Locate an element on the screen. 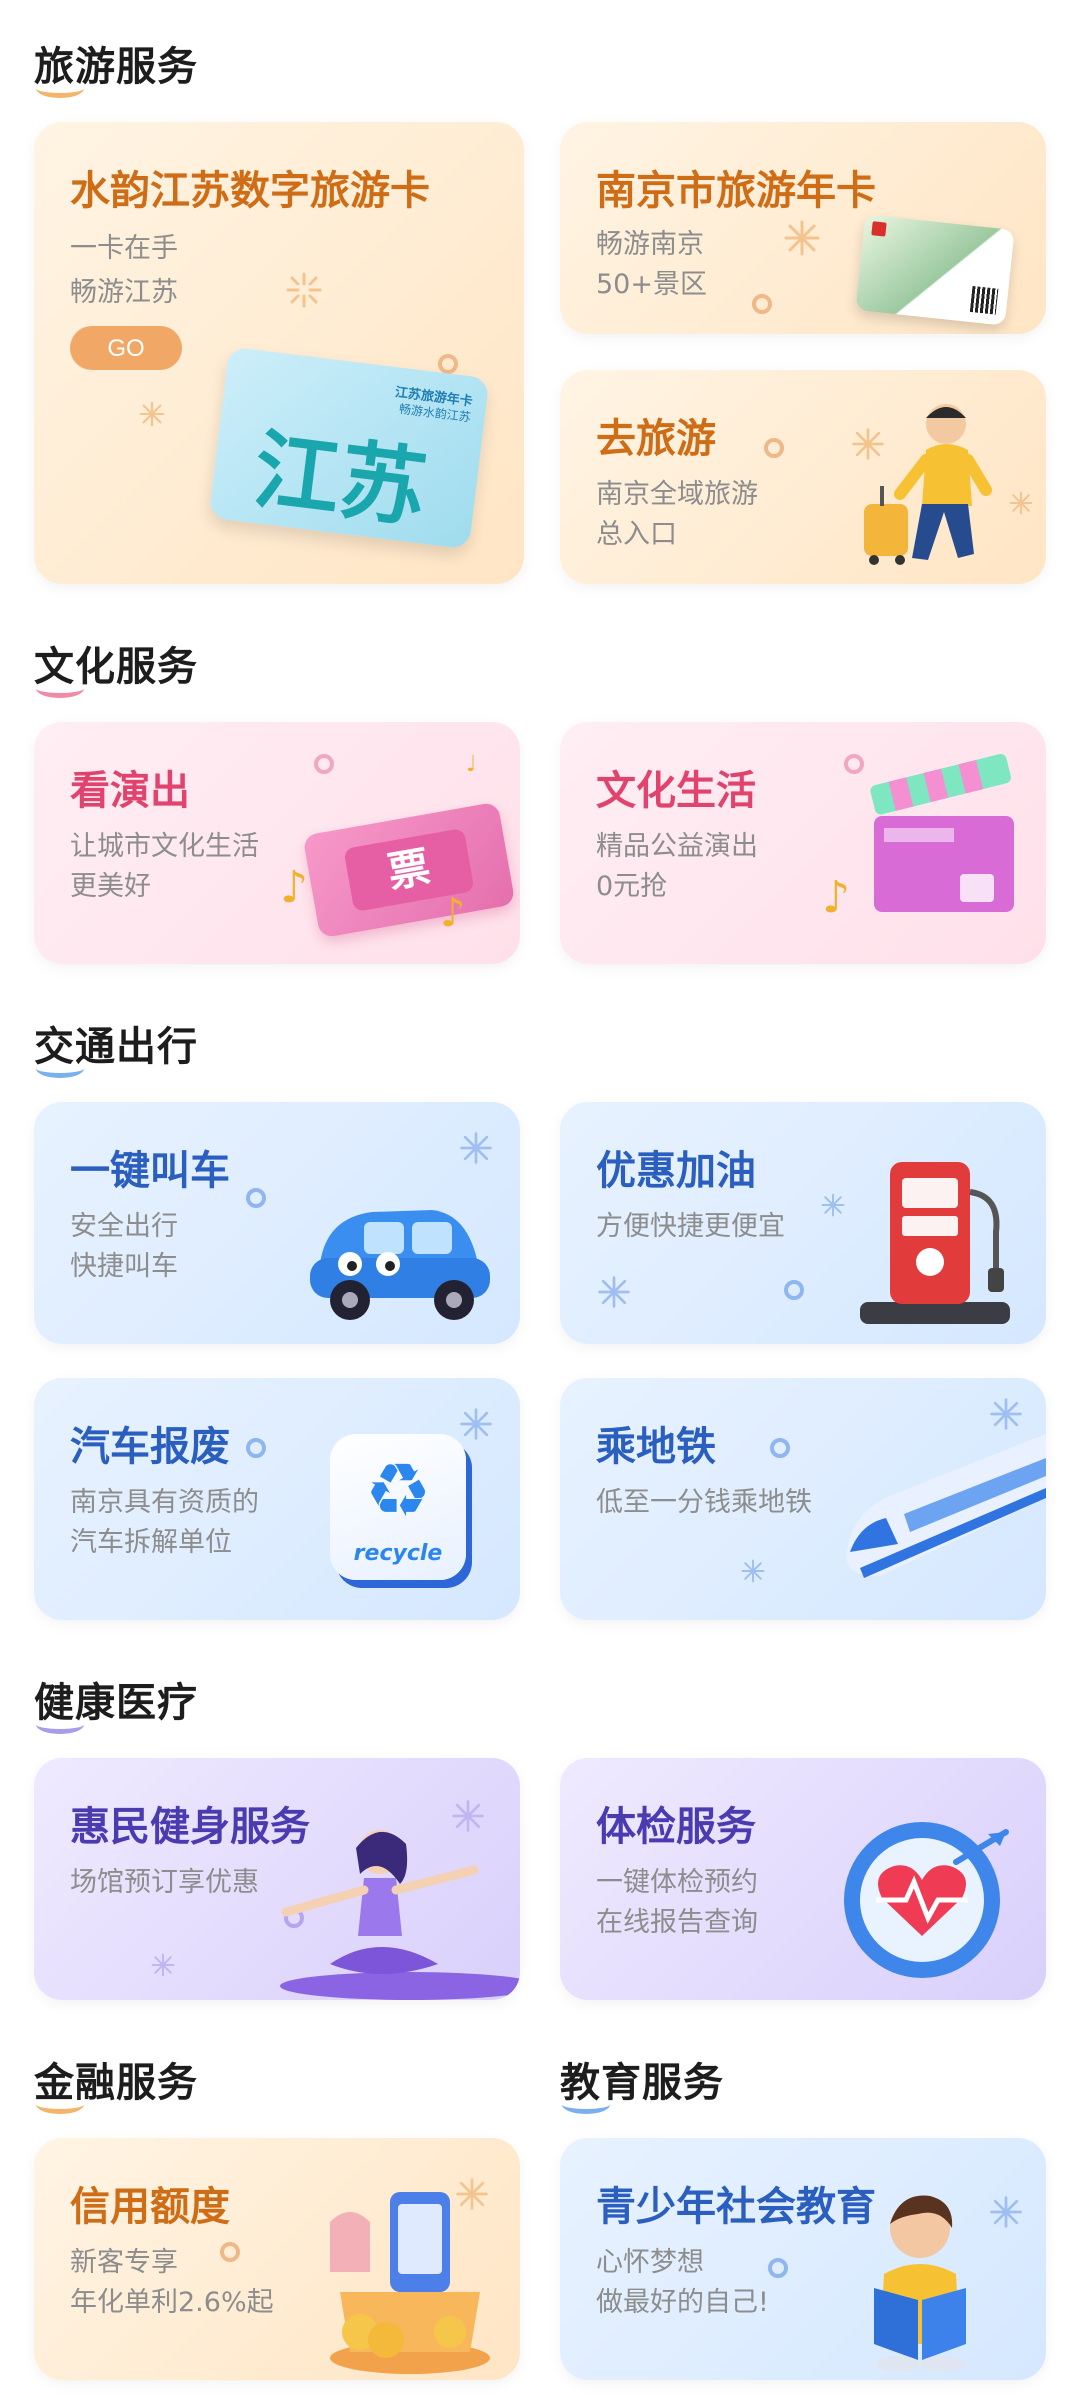 This screenshot has height=2404, width=1080. traveler-illustration is located at coordinates (928, 484).